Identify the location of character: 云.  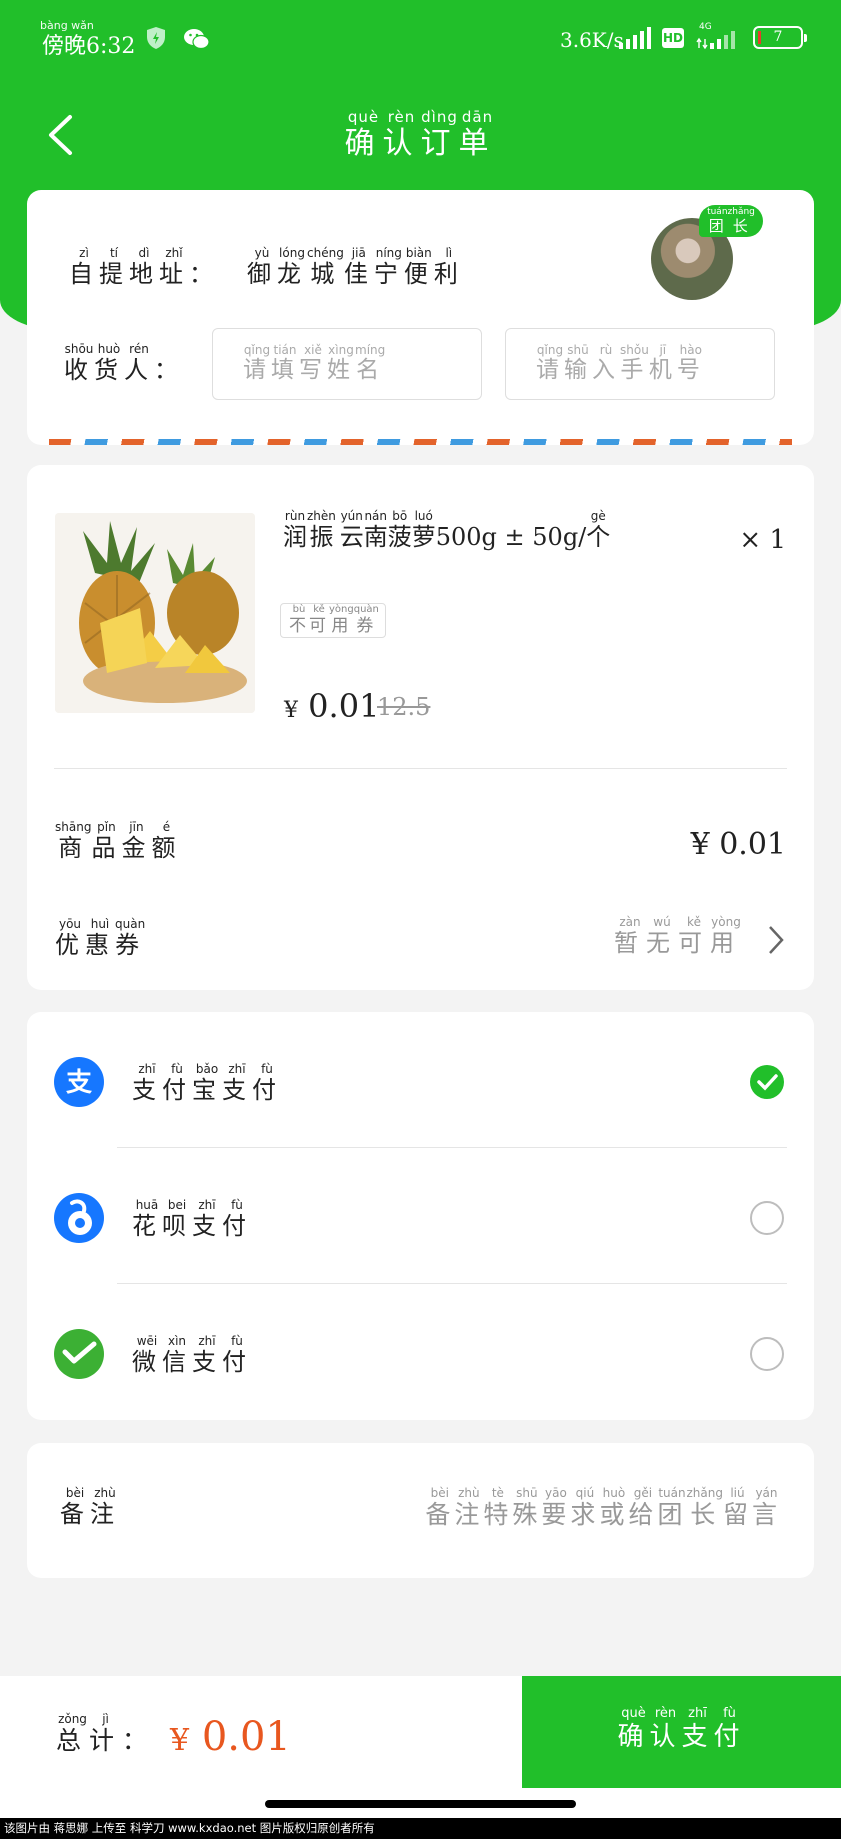
(351, 537).